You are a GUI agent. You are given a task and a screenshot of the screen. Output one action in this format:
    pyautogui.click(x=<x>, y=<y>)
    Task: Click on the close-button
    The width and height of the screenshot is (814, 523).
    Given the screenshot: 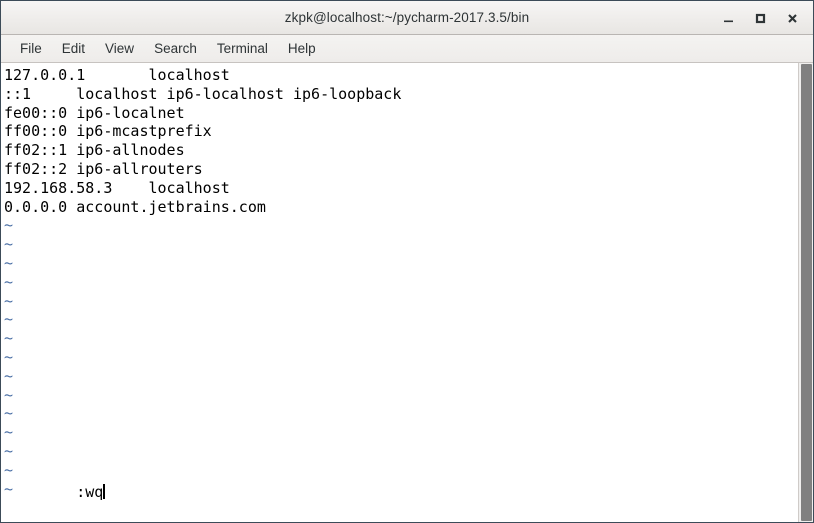 What is the action you would take?
    pyautogui.click(x=792, y=18)
    